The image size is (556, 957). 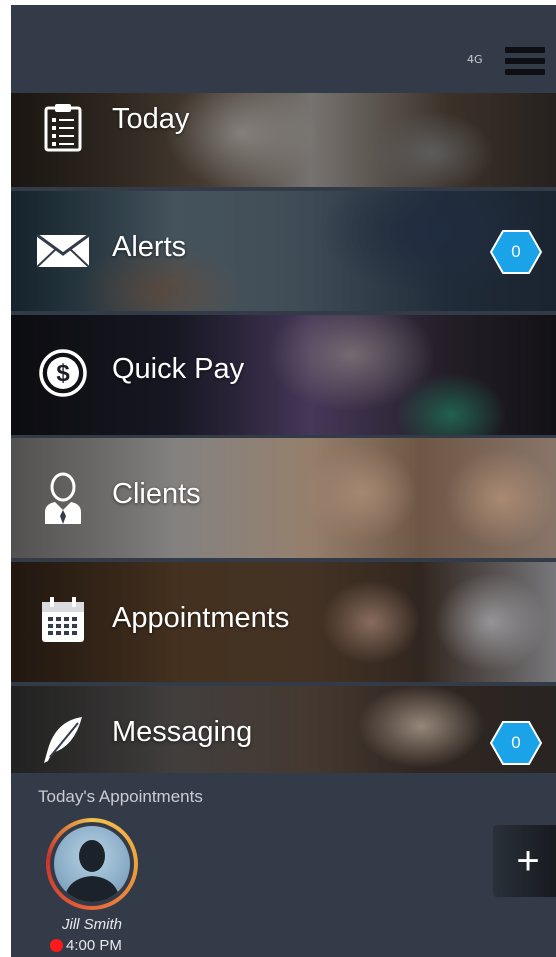 I want to click on menu-item-appointments: Appointments, so click(x=283, y=622).